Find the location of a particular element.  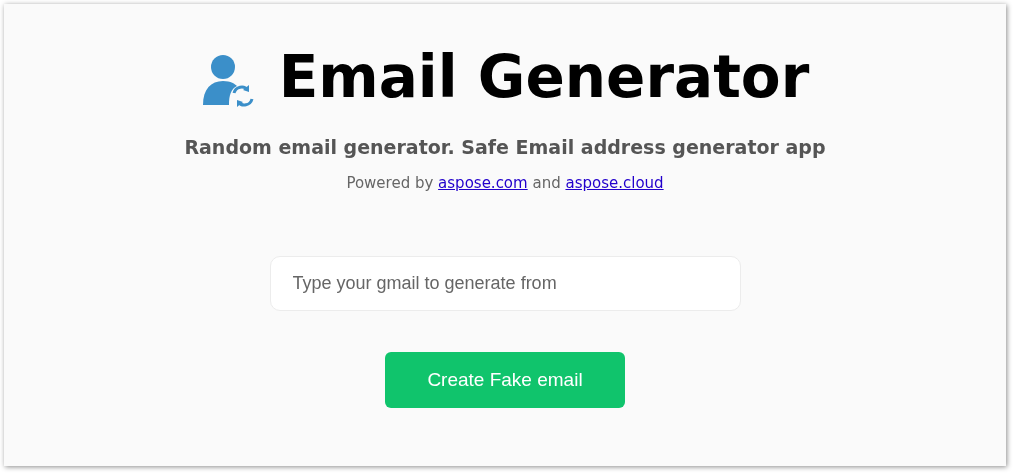

email-input-field: Type your gmail to generate from is located at coordinates (505, 283).